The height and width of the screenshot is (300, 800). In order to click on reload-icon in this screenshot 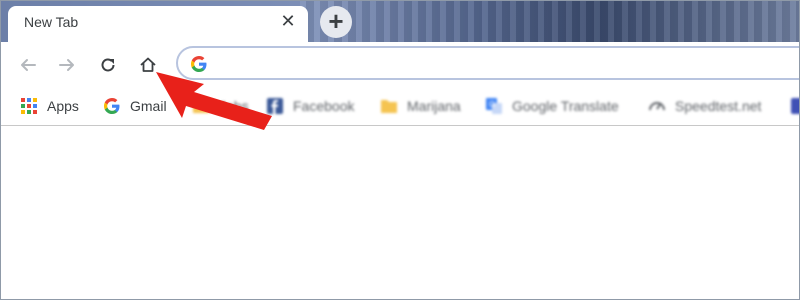, I will do `click(108, 65)`.